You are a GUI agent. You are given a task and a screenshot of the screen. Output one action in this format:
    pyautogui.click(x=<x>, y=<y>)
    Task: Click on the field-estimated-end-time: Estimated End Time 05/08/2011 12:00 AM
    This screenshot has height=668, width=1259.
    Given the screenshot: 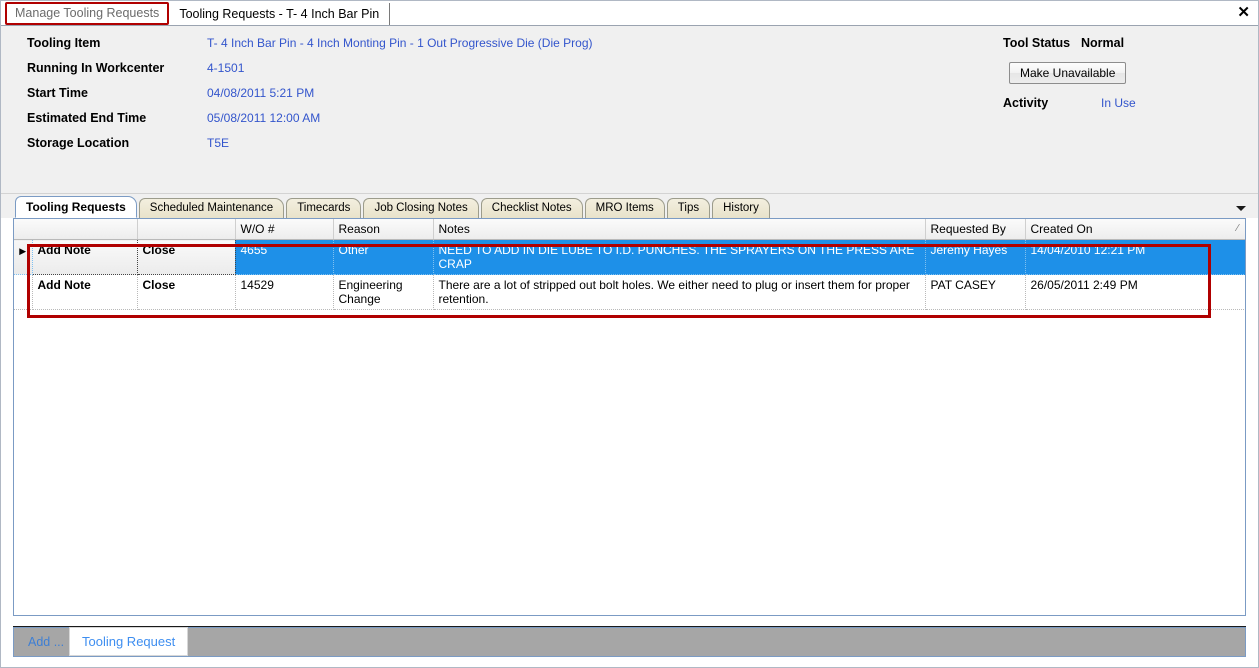 What is the action you would take?
    pyautogui.click(x=477, y=123)
    